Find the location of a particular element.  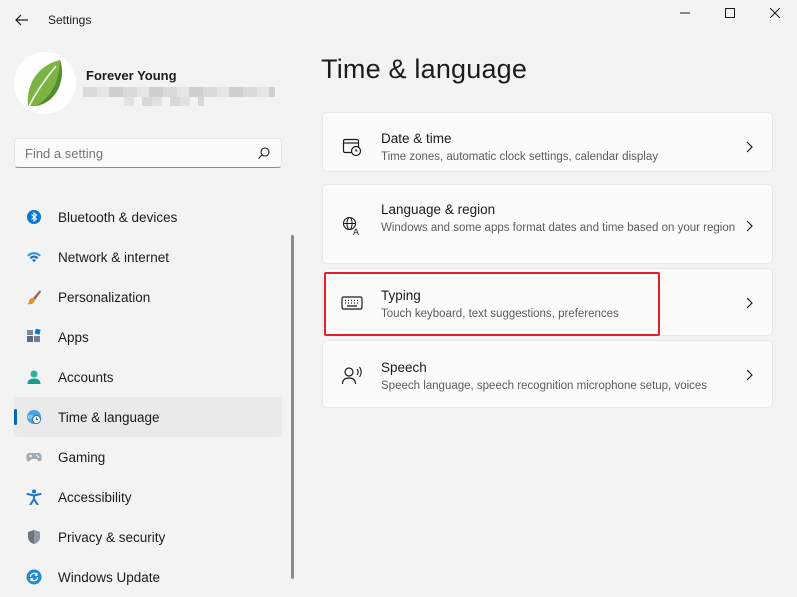

sidebar-item-label: Privacy & security is located at coordinates (112, 537).